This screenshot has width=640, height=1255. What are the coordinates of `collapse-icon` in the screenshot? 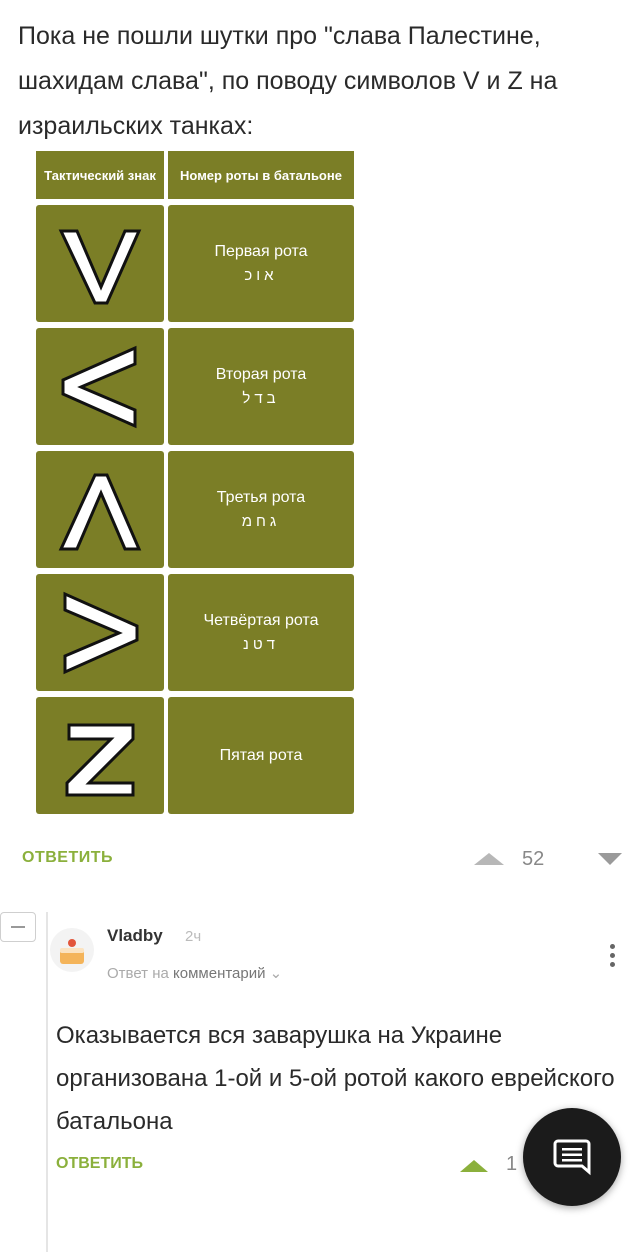 It's located at (18, 927).